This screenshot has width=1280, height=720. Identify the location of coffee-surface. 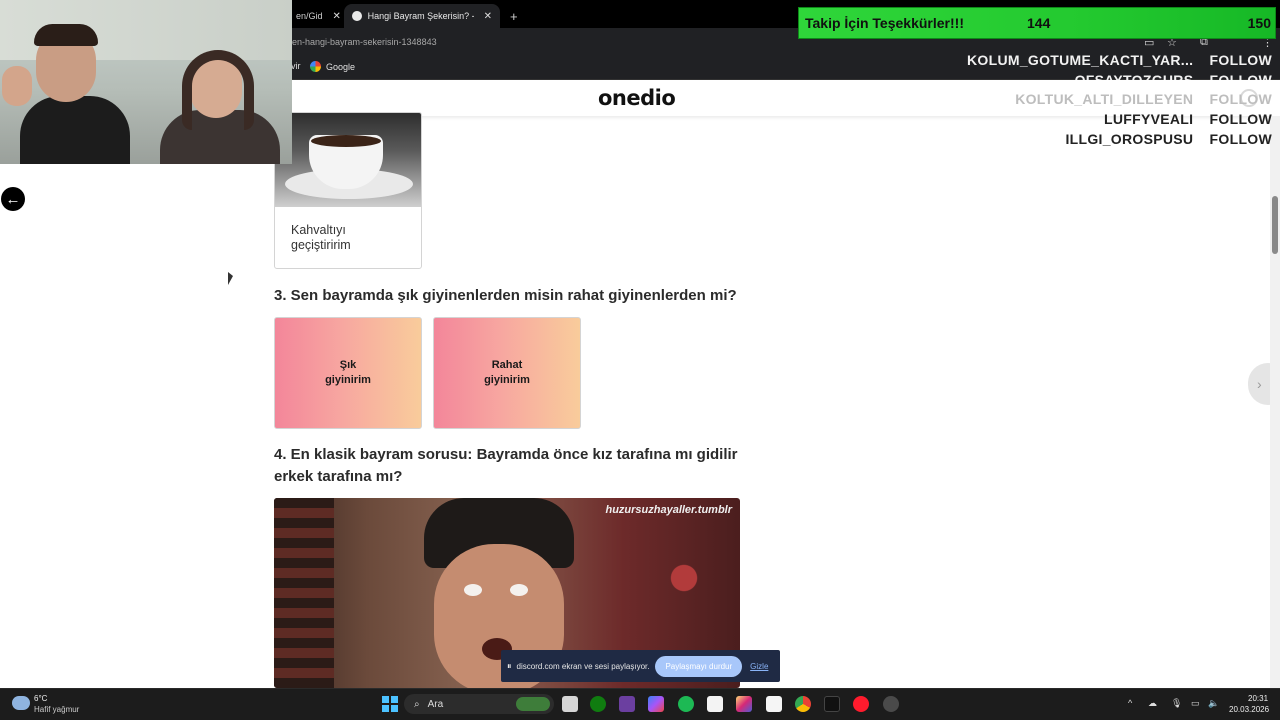
(346, 141).